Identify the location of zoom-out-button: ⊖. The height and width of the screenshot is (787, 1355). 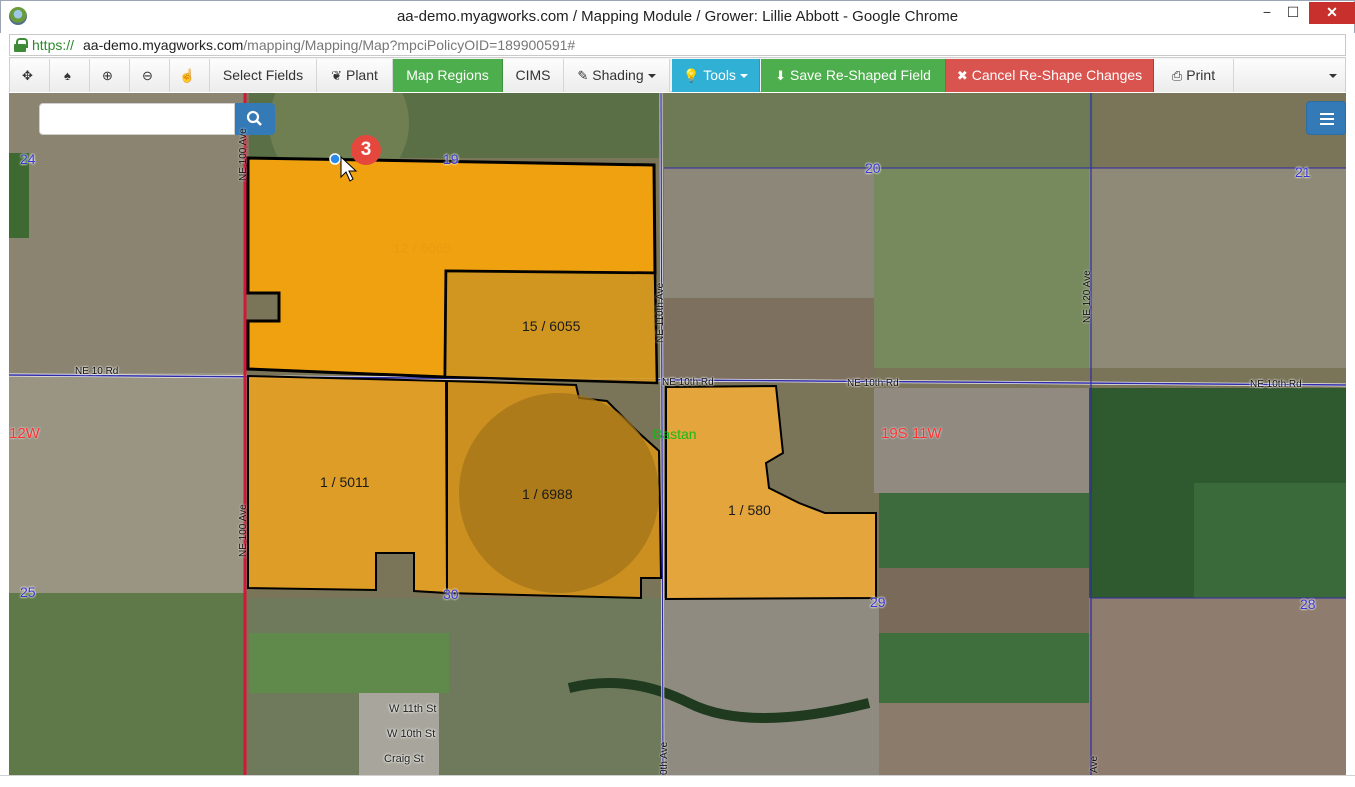
(150, 75).